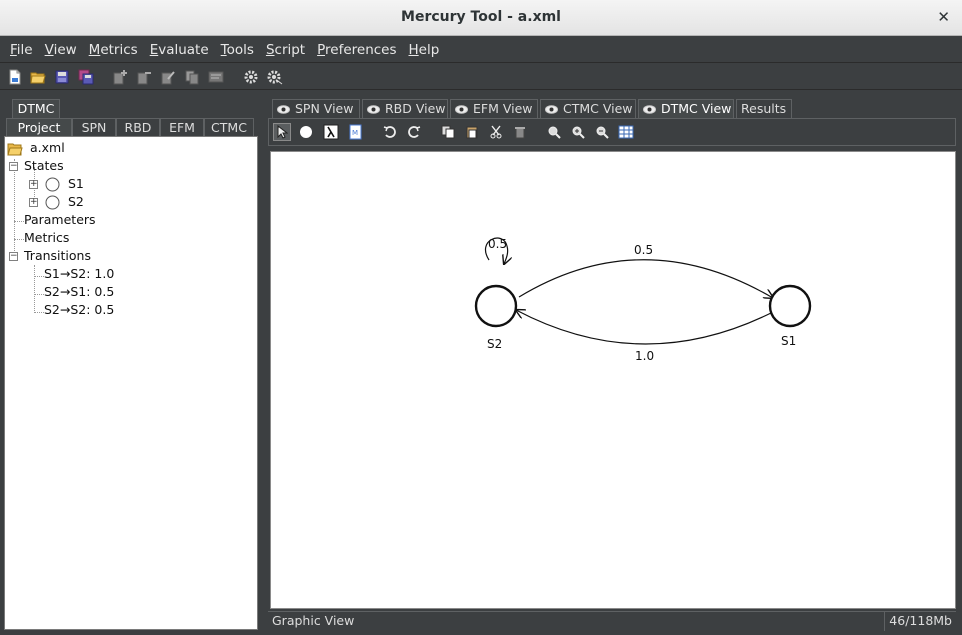 This screenshot has width=962, height=635. I want to click on transition-label-s2-s1: 0.5, so click(643, 250).